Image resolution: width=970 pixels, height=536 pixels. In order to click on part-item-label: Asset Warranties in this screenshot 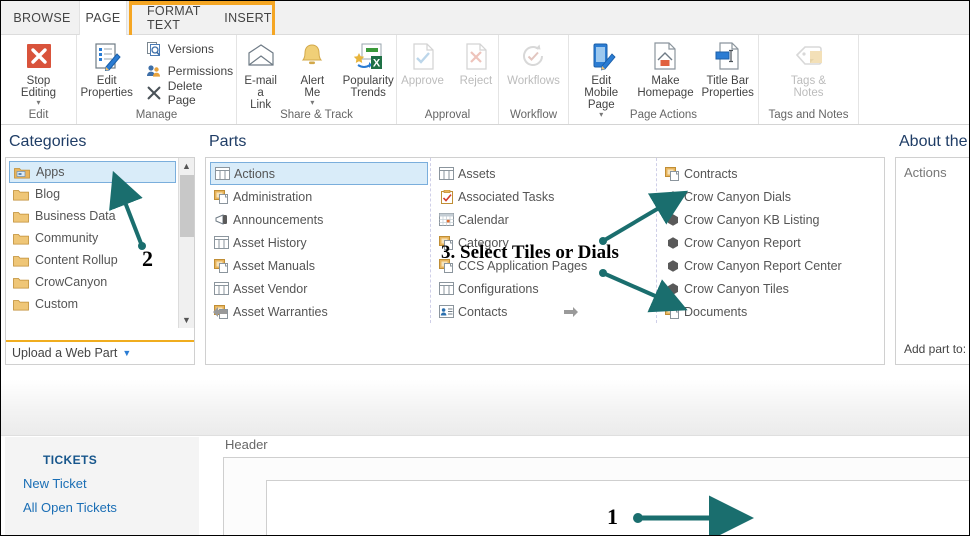, I will do `click(280, 311)`.